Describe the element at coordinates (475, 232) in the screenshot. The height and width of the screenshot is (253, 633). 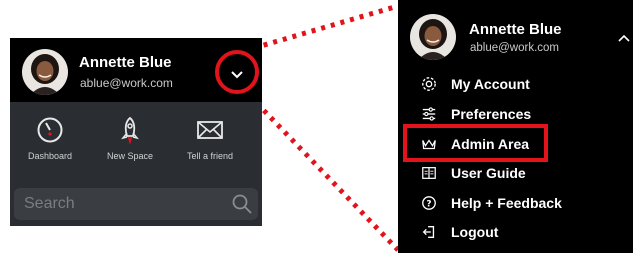
I see `menu-item-label: Logout` at that location.